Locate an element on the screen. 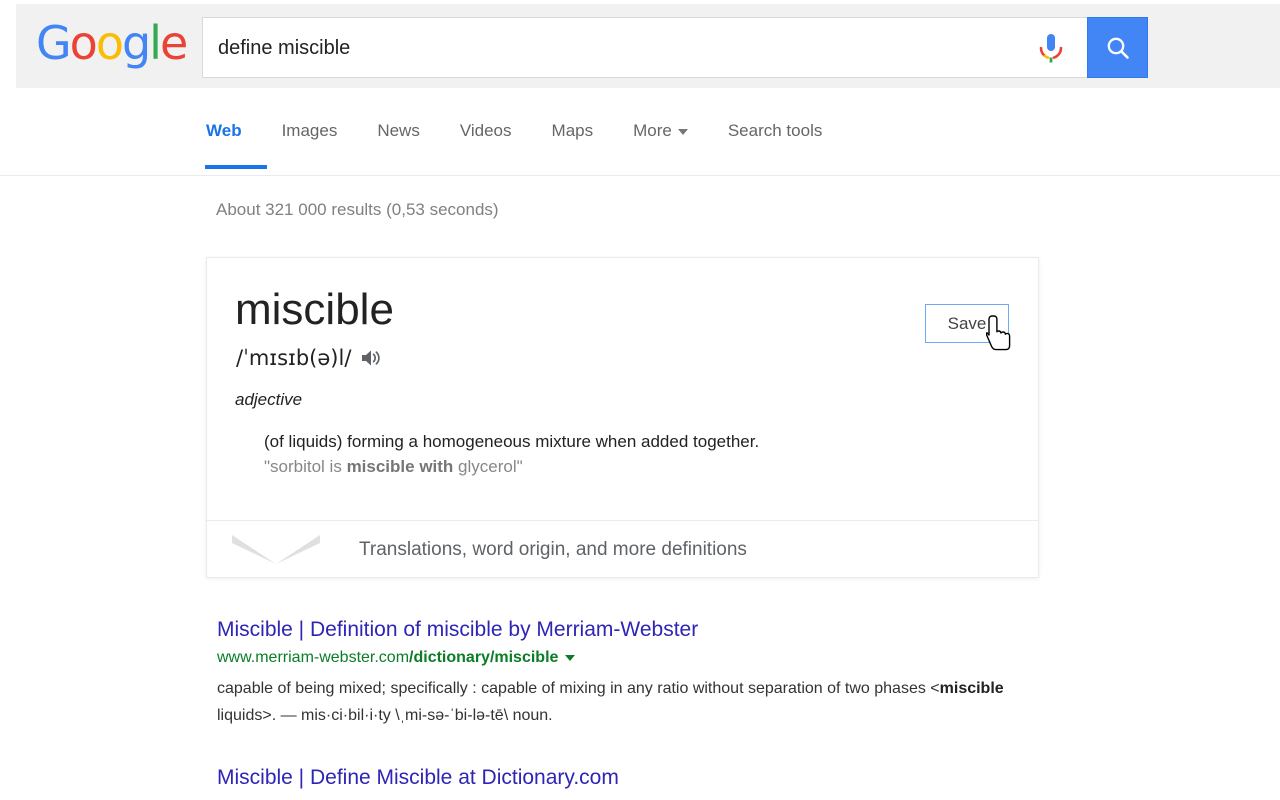  snippet-part-2: miscible is located at coordinates (971, 688).